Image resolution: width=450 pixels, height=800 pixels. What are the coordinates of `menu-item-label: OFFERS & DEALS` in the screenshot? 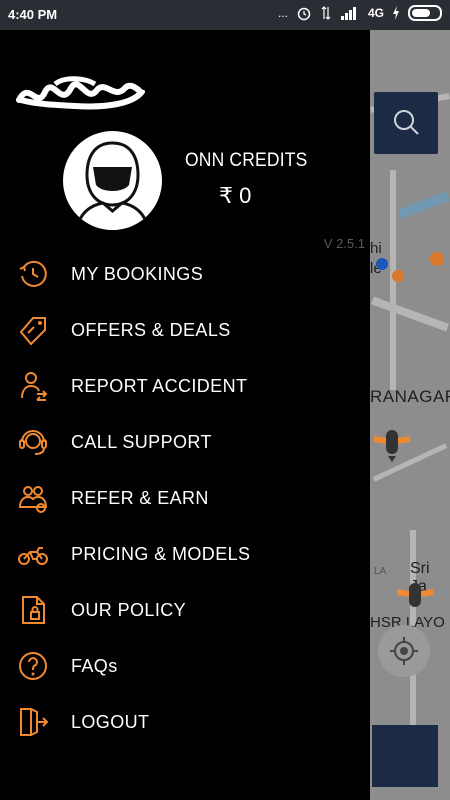 It's located at (151, 330).